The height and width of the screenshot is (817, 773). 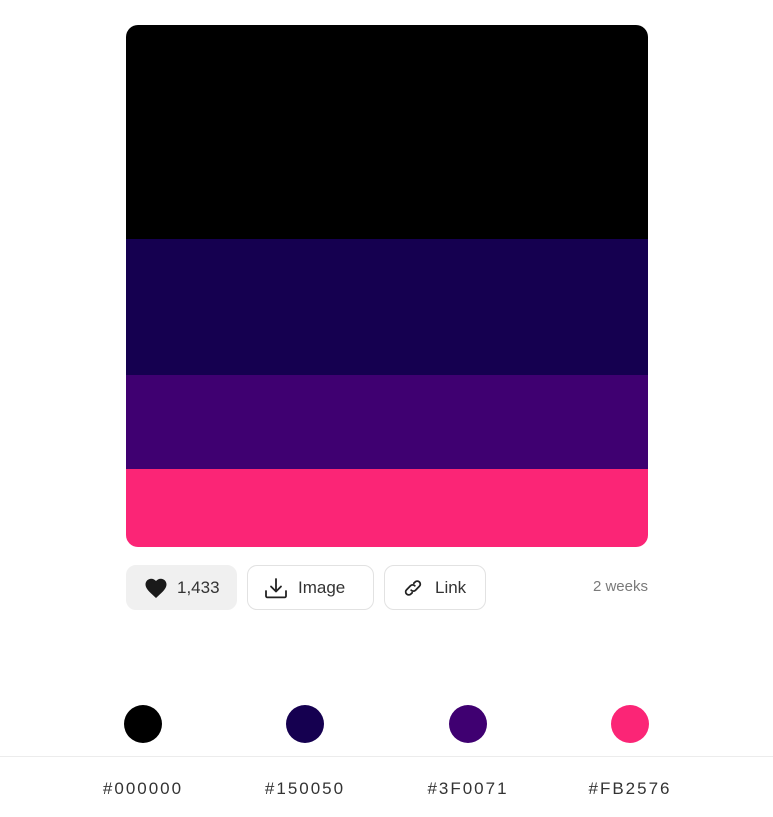 I want to click on divider, so click(x=386, y=756).